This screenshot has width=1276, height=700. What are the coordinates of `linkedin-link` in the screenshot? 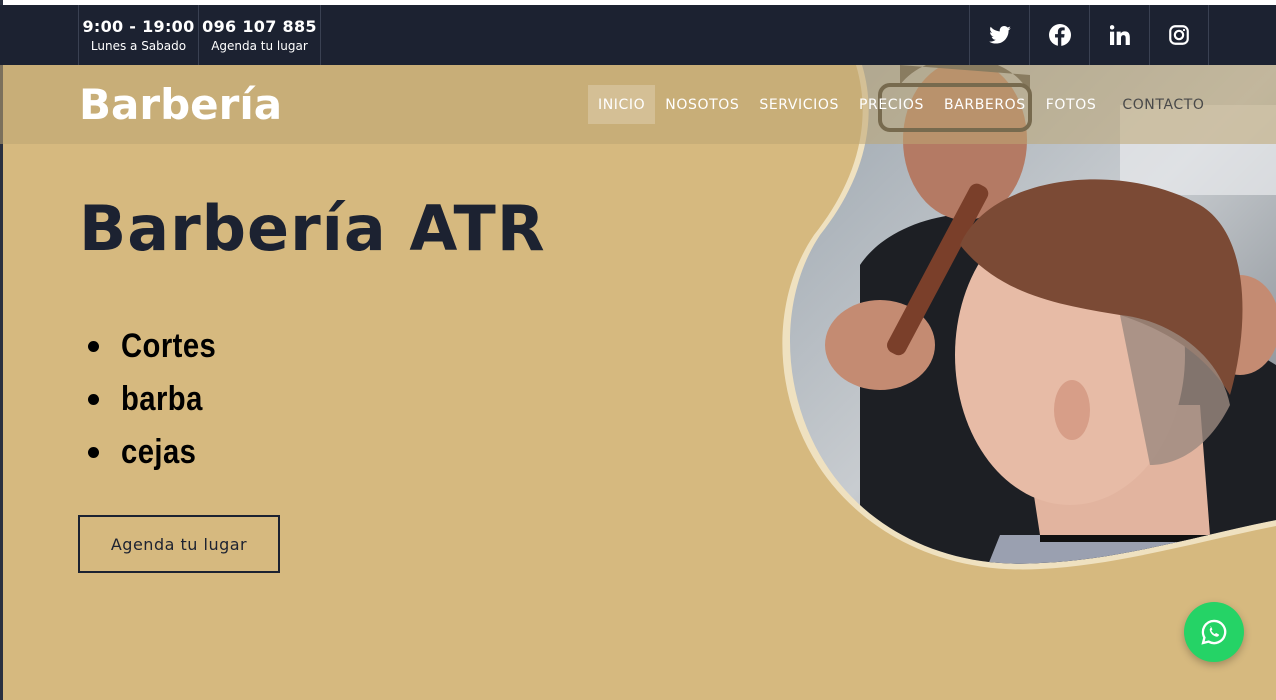 It's located at (1119, 35).